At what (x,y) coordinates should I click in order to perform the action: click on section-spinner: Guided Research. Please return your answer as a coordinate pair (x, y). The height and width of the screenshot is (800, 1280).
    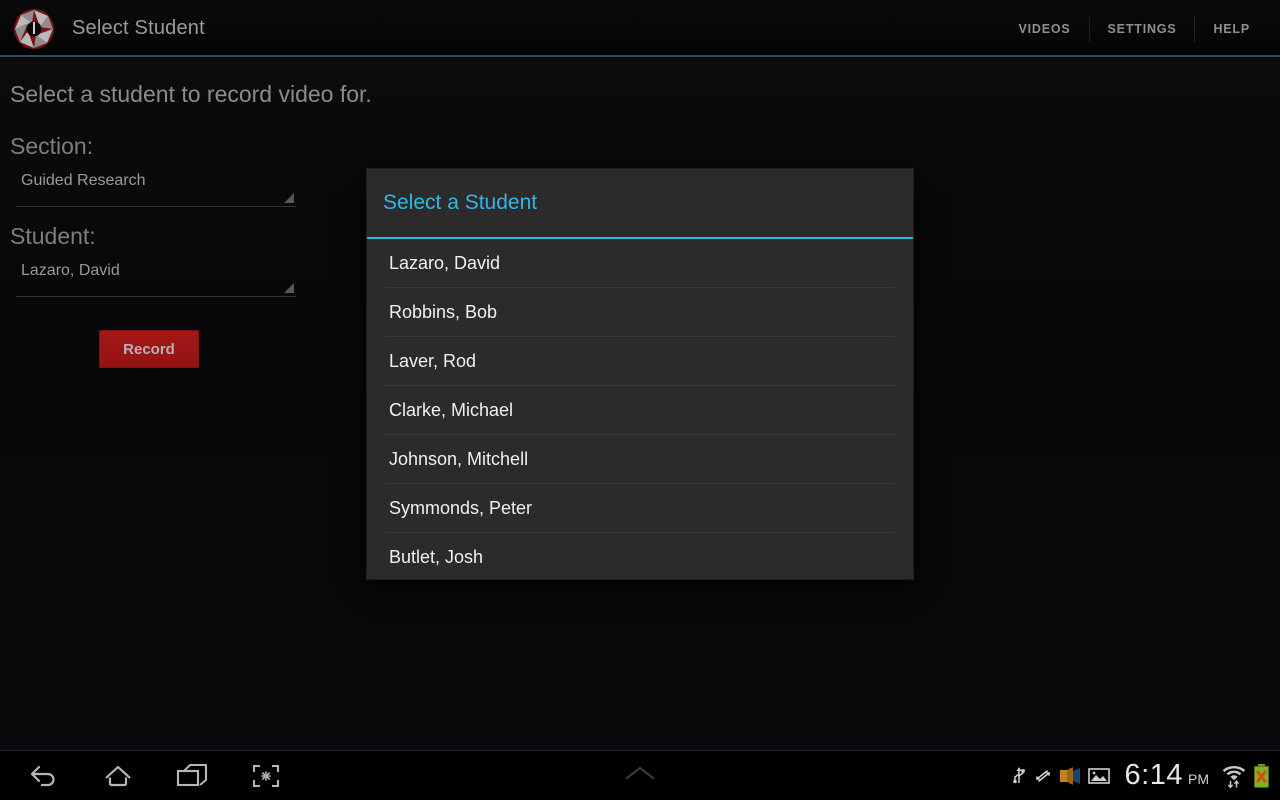
    Looking at the image, I should click on (156, 188).